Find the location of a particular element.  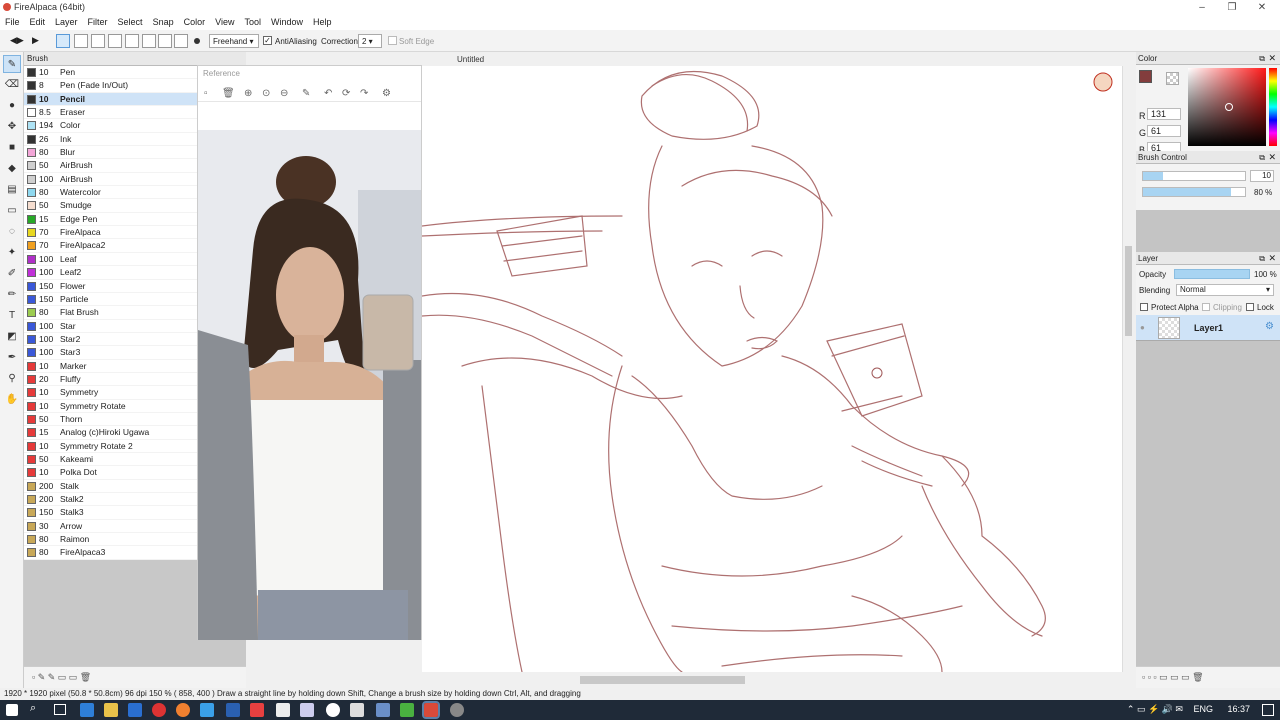

horizontal-scrollbar is located at coordinates (690, 680).